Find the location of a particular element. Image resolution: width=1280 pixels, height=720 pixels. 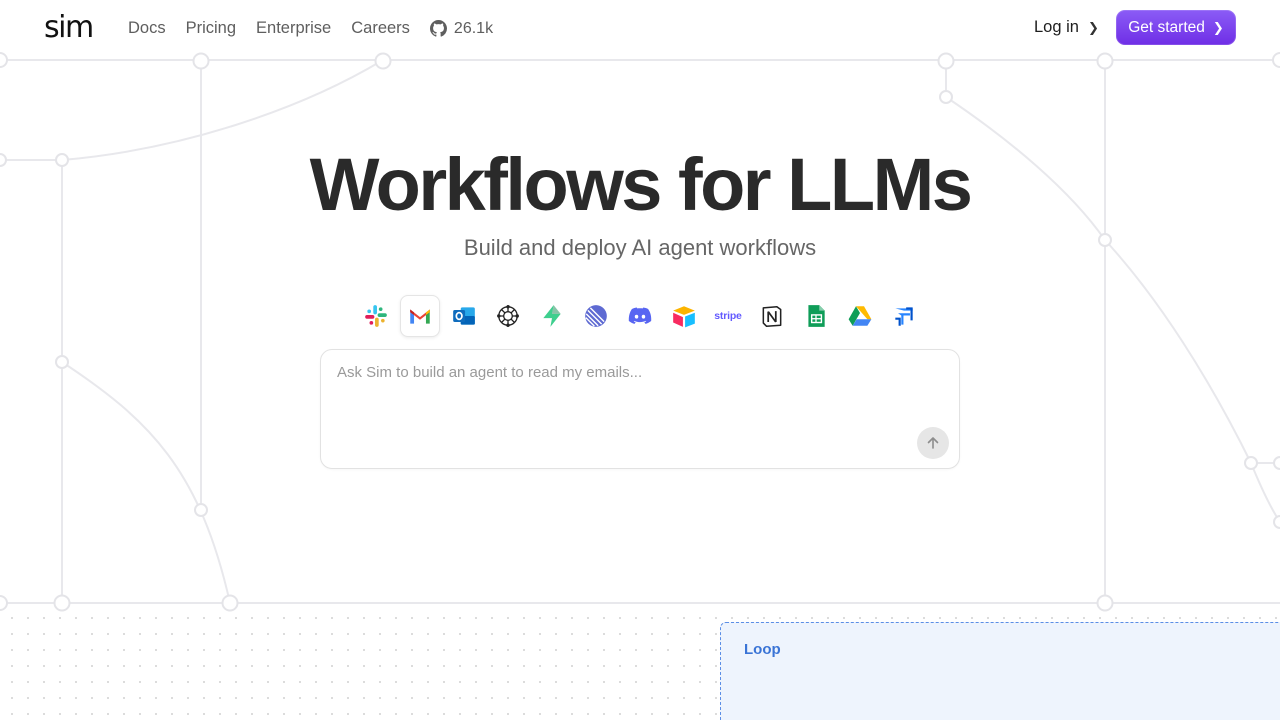

get-started-button: Get started ❯ is located at coordinates (1176, 27).